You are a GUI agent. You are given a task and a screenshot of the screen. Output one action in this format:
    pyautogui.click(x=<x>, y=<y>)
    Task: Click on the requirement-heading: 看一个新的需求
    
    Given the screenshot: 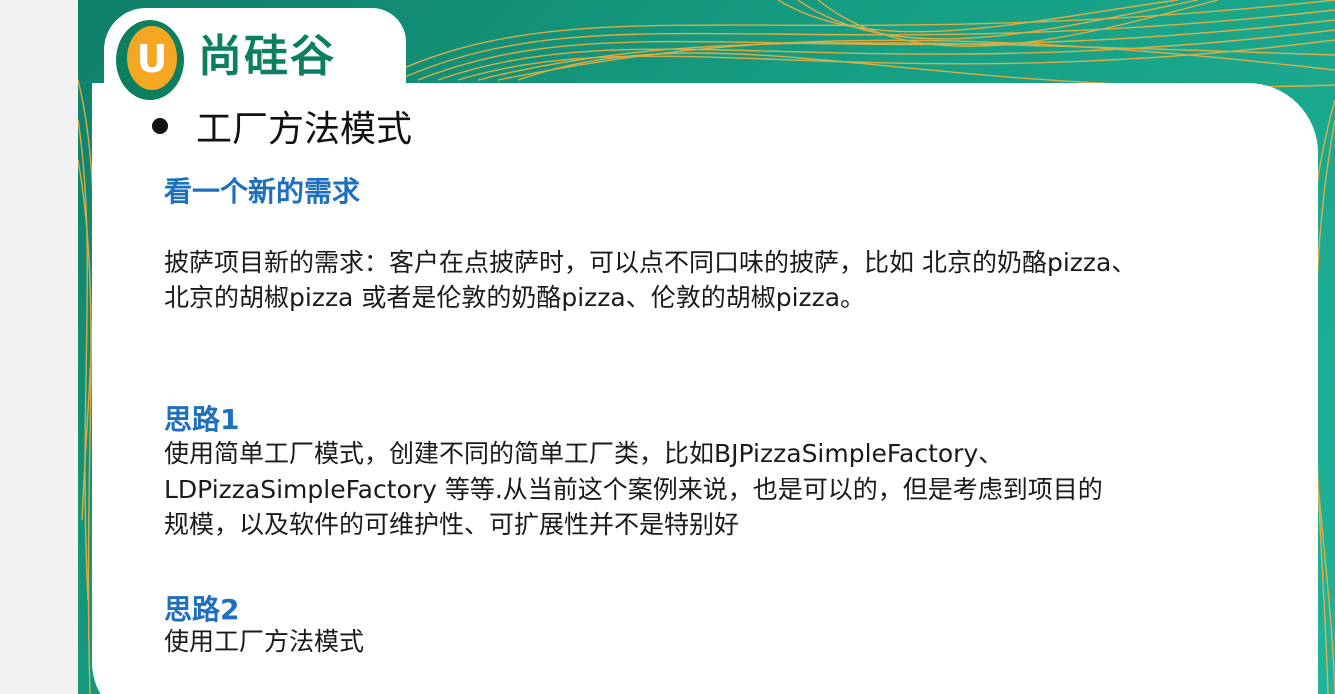 What is the action you would take?
    pyautogui.click(x=262, y=191)
    